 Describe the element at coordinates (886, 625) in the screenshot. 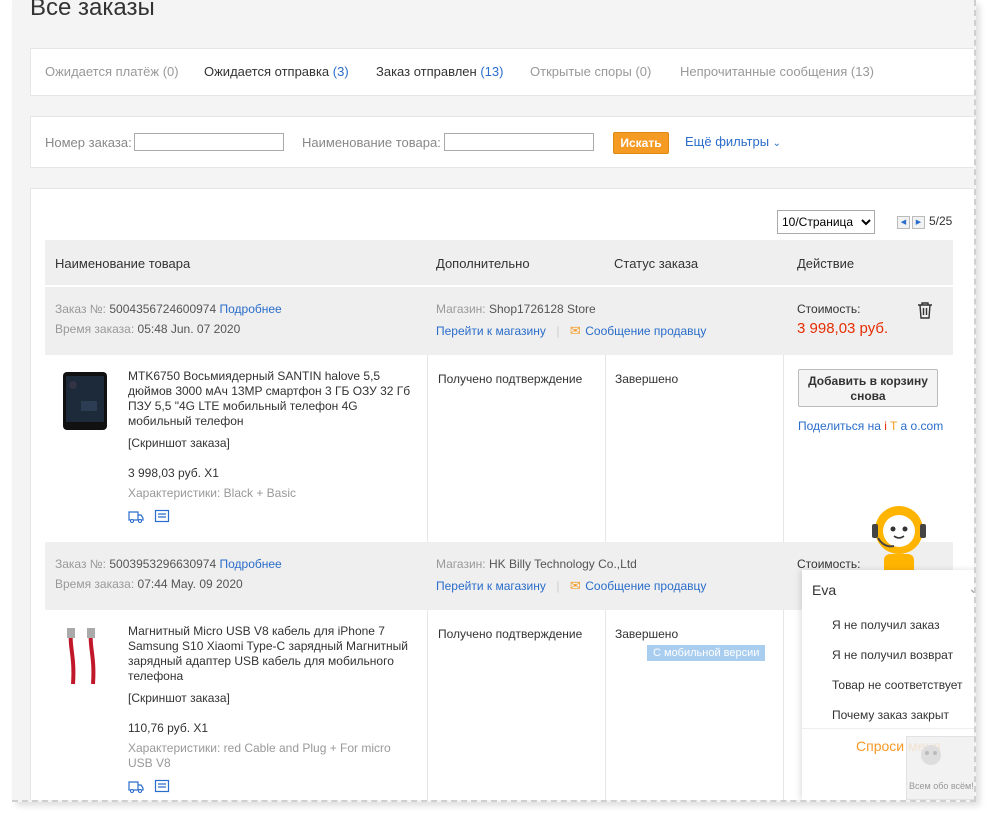

I see `chat-option: Я не получил заказ` at that location.